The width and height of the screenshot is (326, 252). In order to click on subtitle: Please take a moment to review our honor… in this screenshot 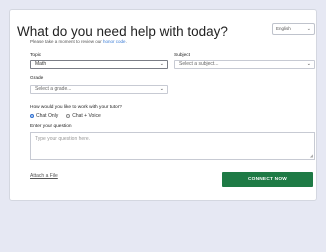, I will do `click(78, 41)`.